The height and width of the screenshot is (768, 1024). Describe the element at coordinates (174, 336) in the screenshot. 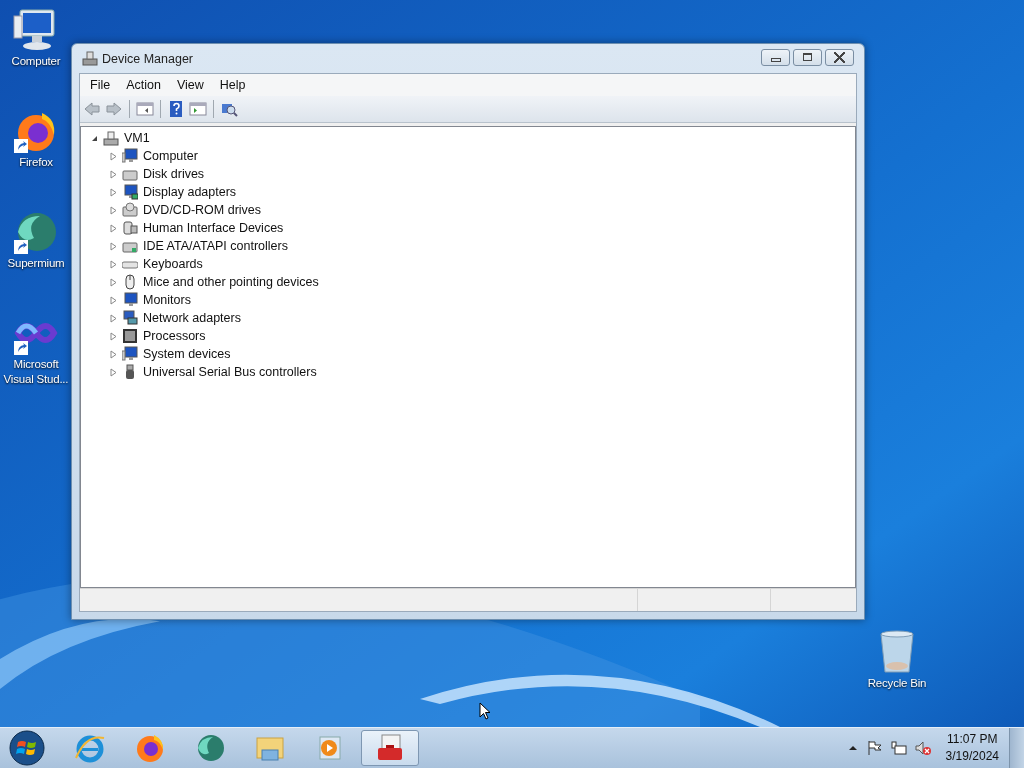

I see `tree-item: Processors` at that location.